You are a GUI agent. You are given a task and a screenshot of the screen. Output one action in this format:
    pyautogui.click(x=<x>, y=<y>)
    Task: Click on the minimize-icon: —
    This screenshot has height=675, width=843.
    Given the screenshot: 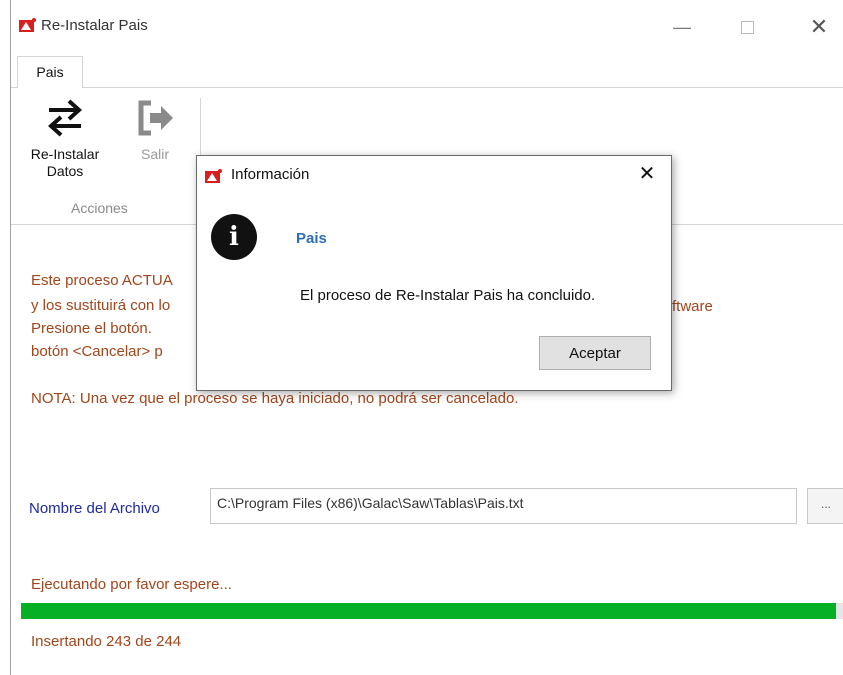 What is the action you would take?
    pyautogui.click(x=682, y=27)
    